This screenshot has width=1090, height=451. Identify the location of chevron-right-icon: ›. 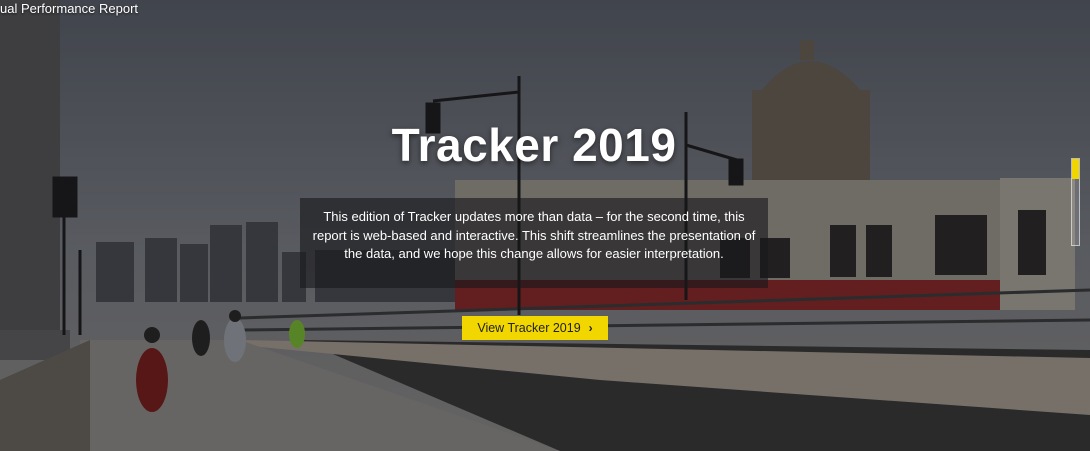
(590, 328).